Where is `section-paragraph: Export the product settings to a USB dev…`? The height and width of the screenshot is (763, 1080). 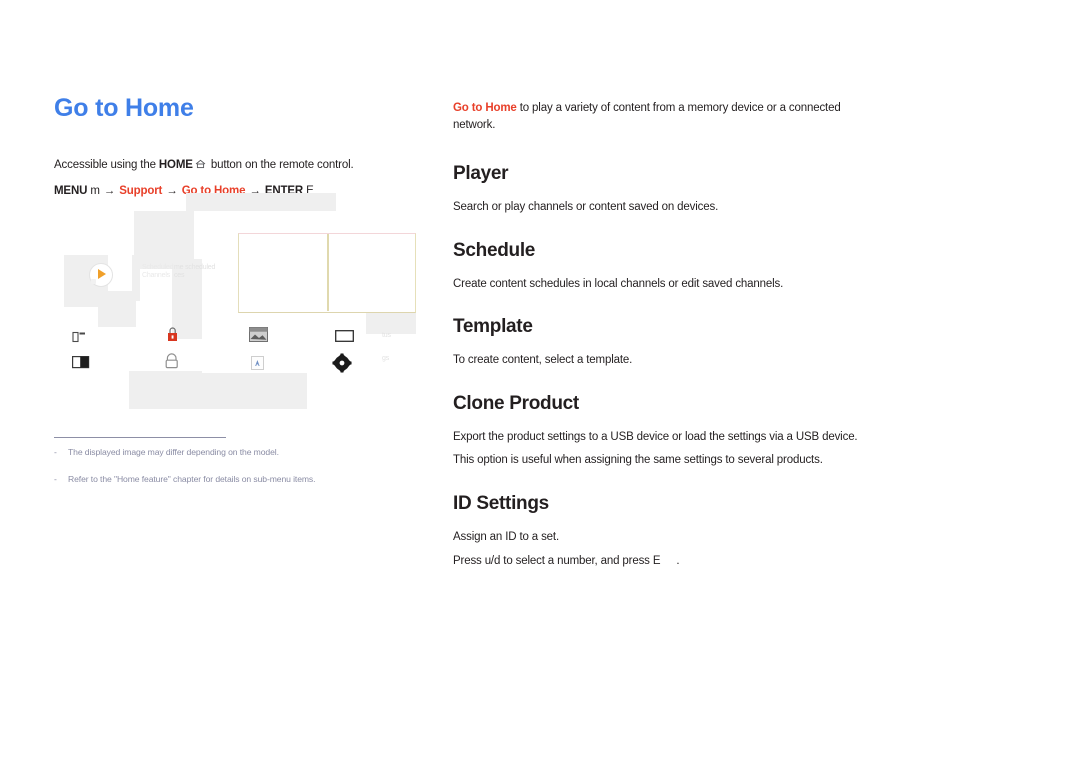
section-paragraph: Export the product settings to a USB dev… is located at coordinates (655, 436).